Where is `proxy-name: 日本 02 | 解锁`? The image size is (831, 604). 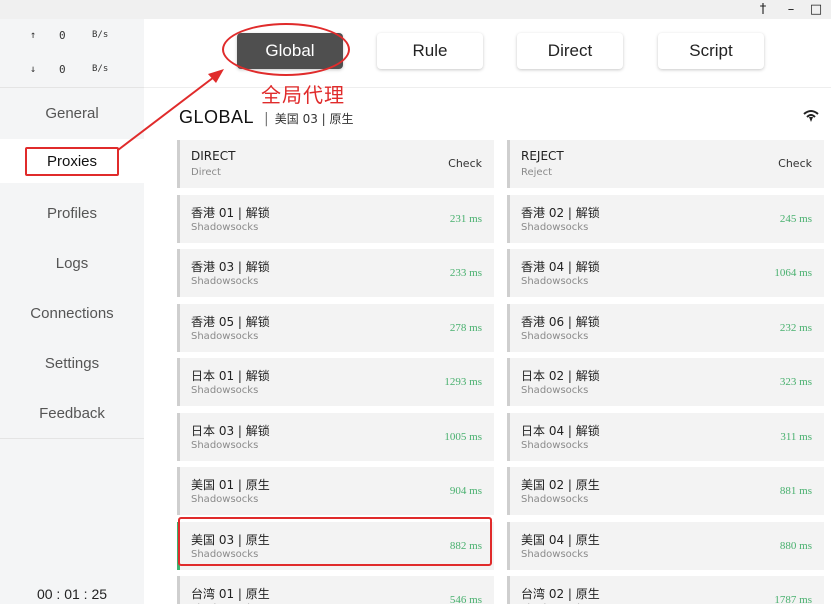
proxy-name: 日本 02 | 解锁 is located at coordinates (560, 376).